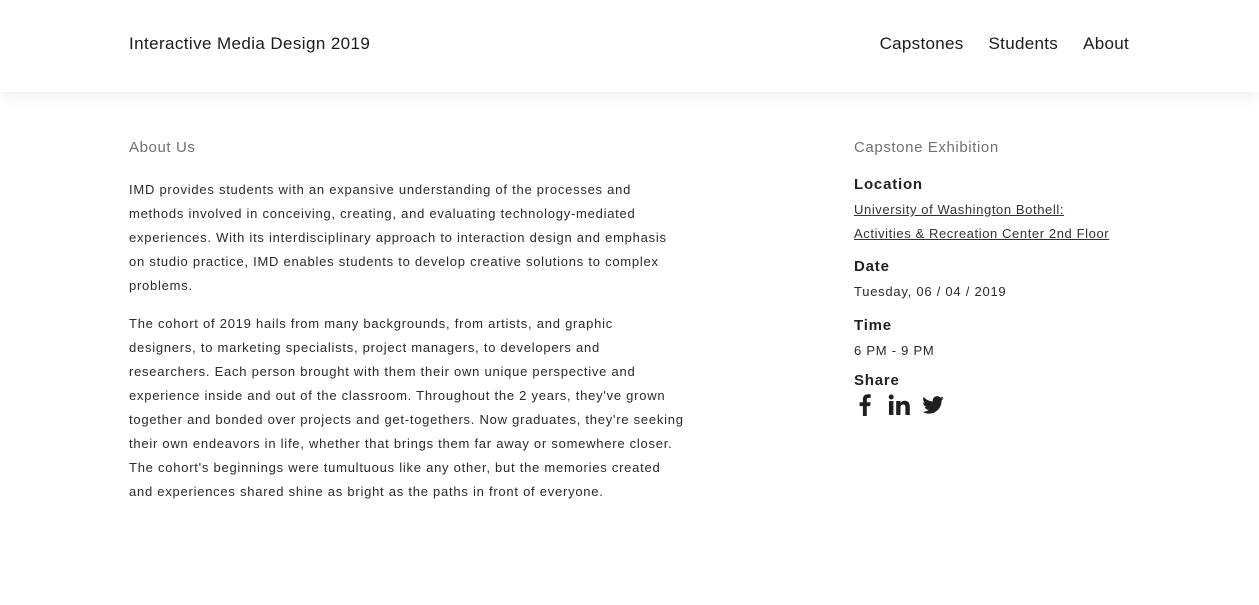 This screenshot has height=605, width=1259. Describe the element at coordinates (933, 405) in the screenshot. I see `twitter-icon` at that location.